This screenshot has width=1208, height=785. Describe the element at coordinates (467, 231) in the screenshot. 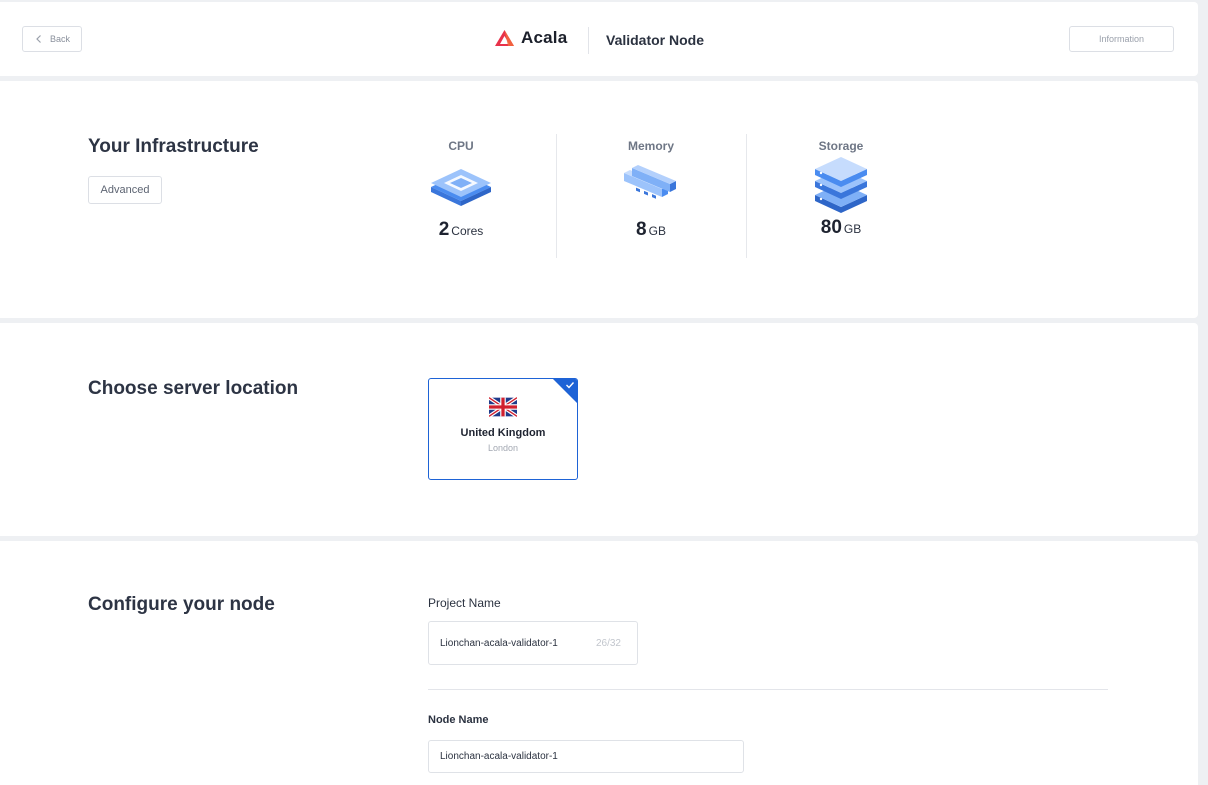

I see `spec-value-unit: Cores` at that location.